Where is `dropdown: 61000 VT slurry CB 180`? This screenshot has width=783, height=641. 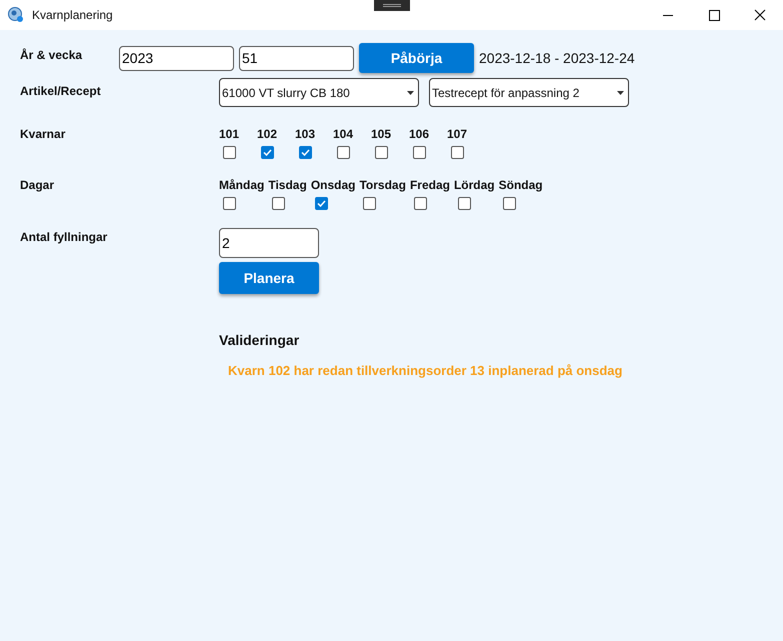
dropdown: 61000 VT slurry CB 180 is located at coordinates (319, 92).